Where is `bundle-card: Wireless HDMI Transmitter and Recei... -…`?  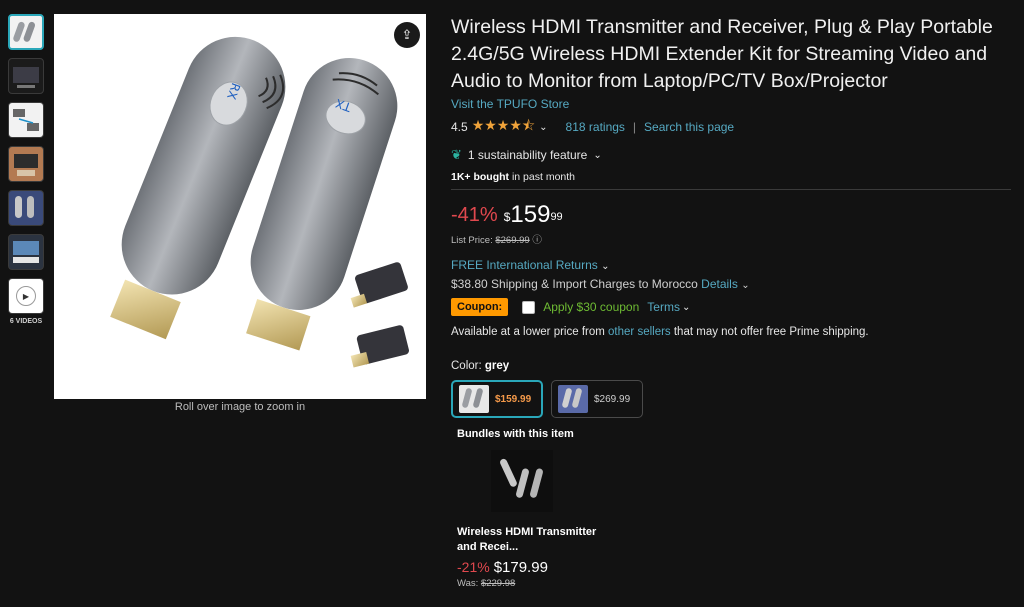
bundle-card: Wireless HDMI Transmitter and Recei... -… is located at coordinates (527, 519).